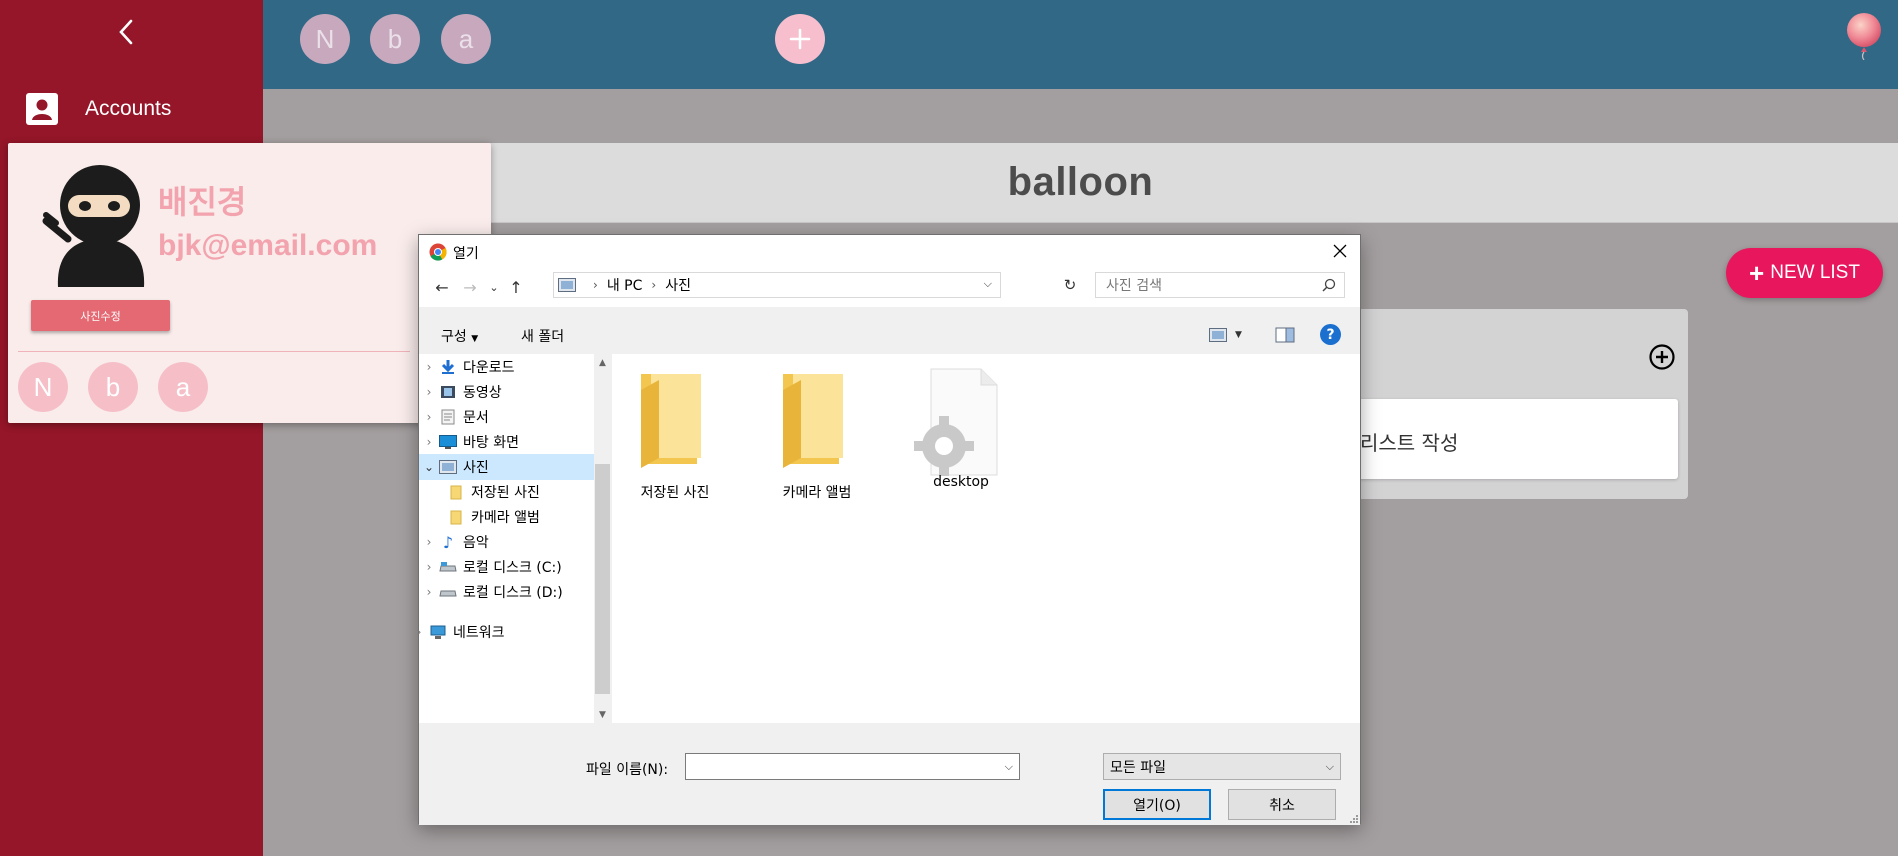 This screenshot has height=856, width=1898. I want to click on caret-down-icon: ▼, so click(1238, 335).